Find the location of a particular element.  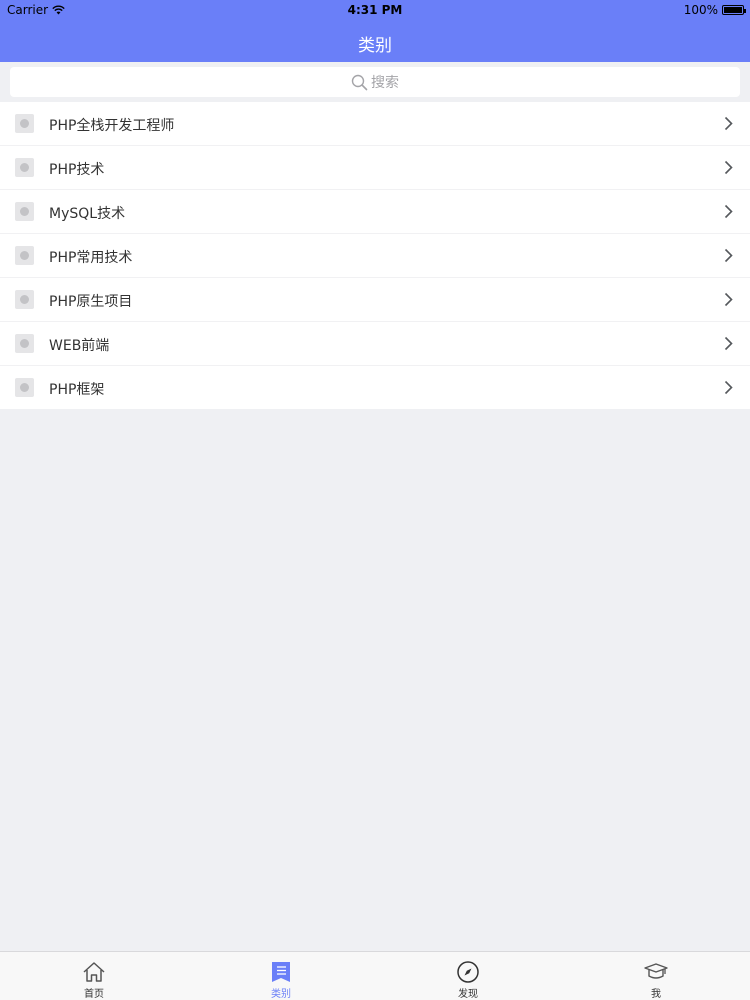

search-icon is located at coordinates (359, 82).